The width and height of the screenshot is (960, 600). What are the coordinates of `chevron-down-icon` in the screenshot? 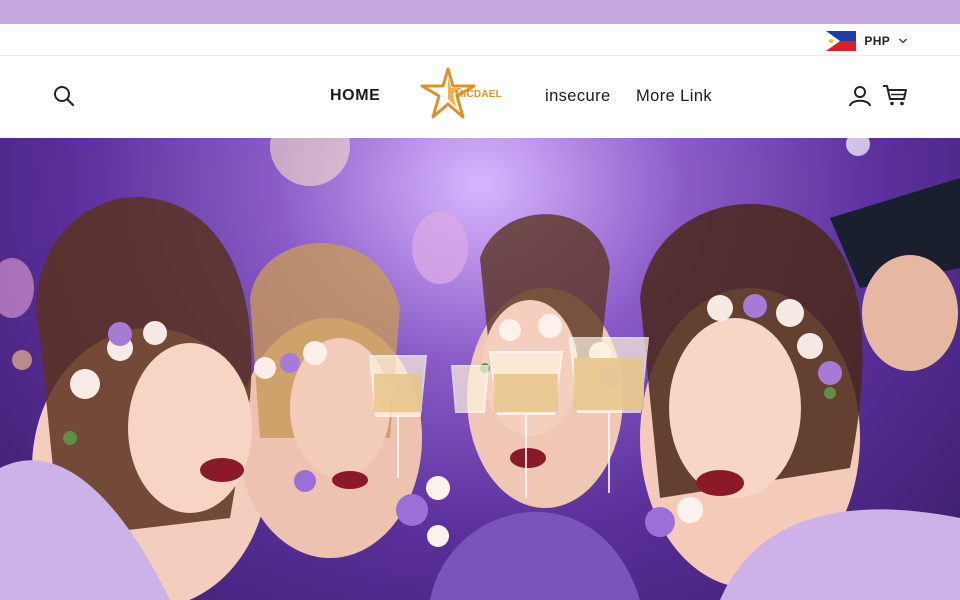 It's located at (903, 41).